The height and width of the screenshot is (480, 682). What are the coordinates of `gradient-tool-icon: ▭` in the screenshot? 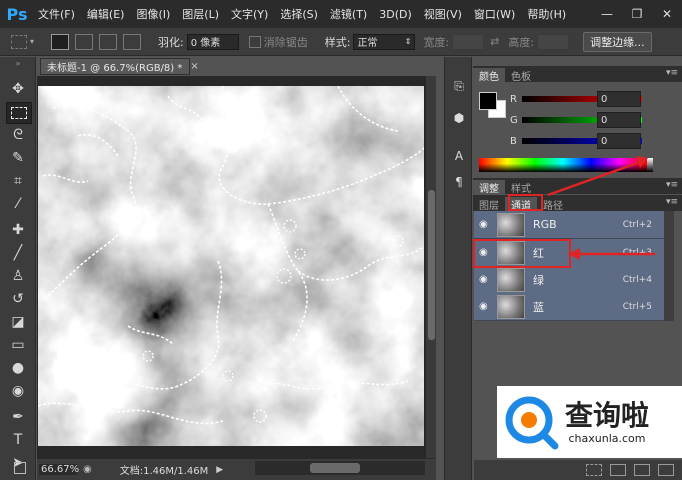 It's located at (18, 345).